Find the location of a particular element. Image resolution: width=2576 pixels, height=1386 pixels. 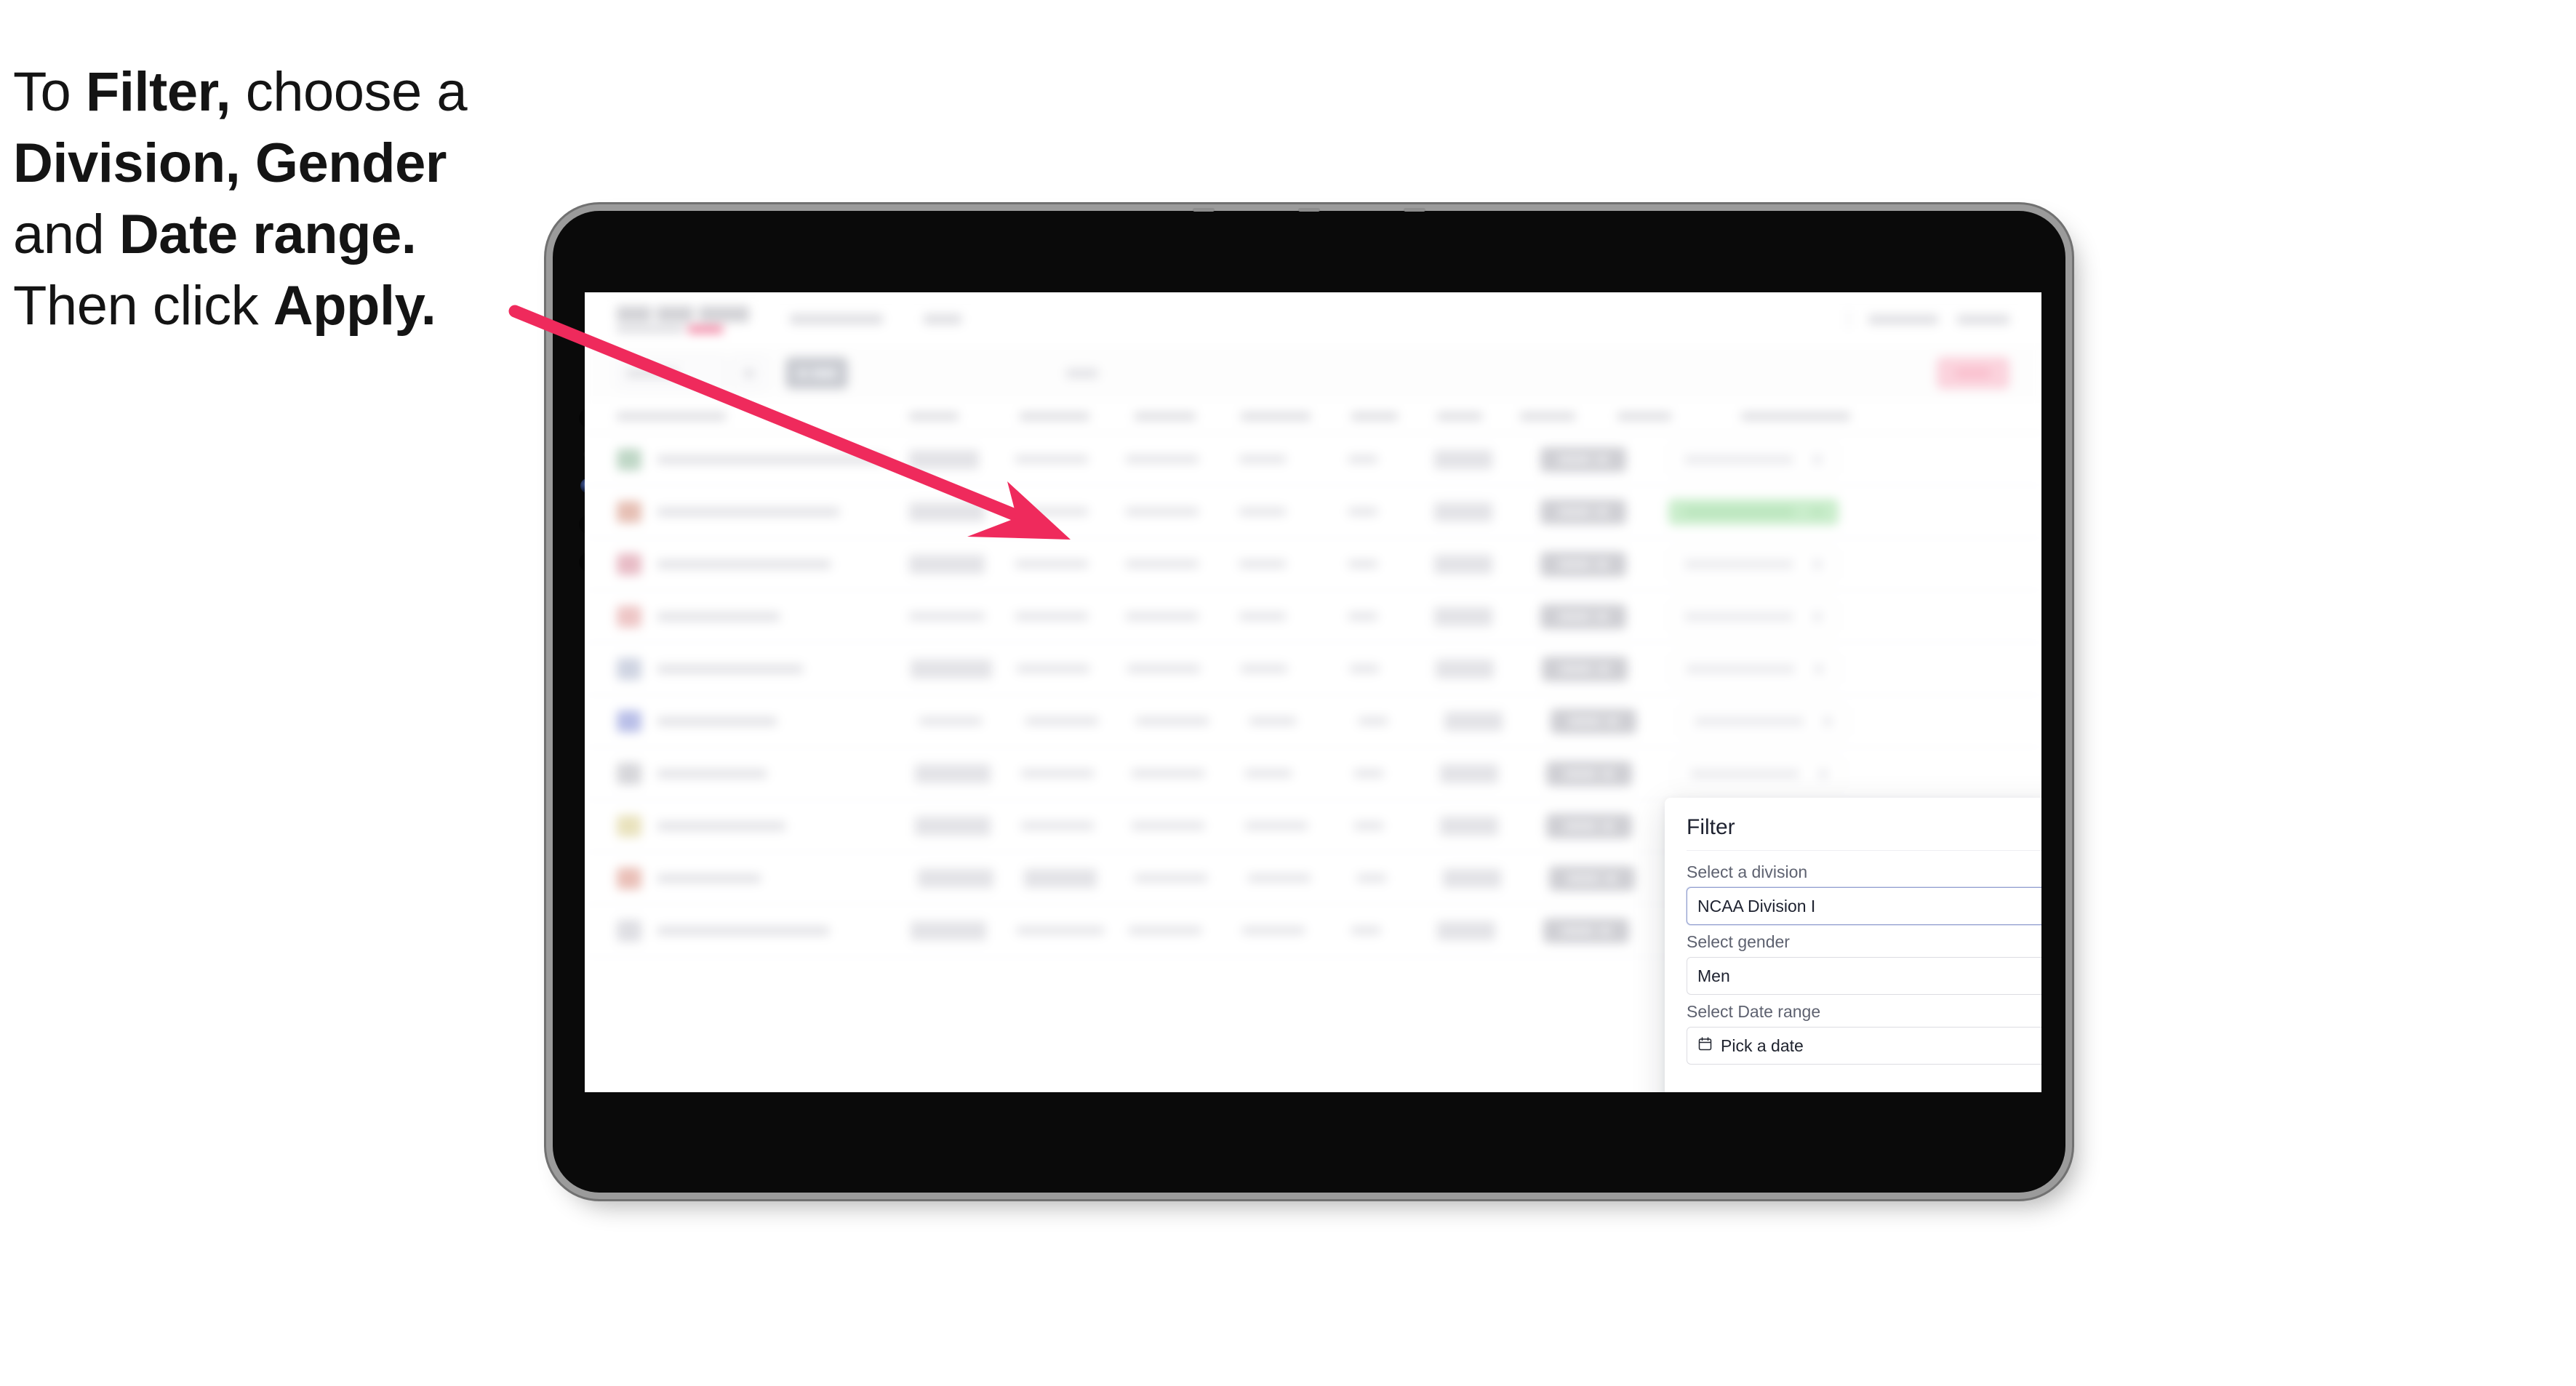

caption-line-2-bold: Division, Gender is located at coordinates (230, 164).